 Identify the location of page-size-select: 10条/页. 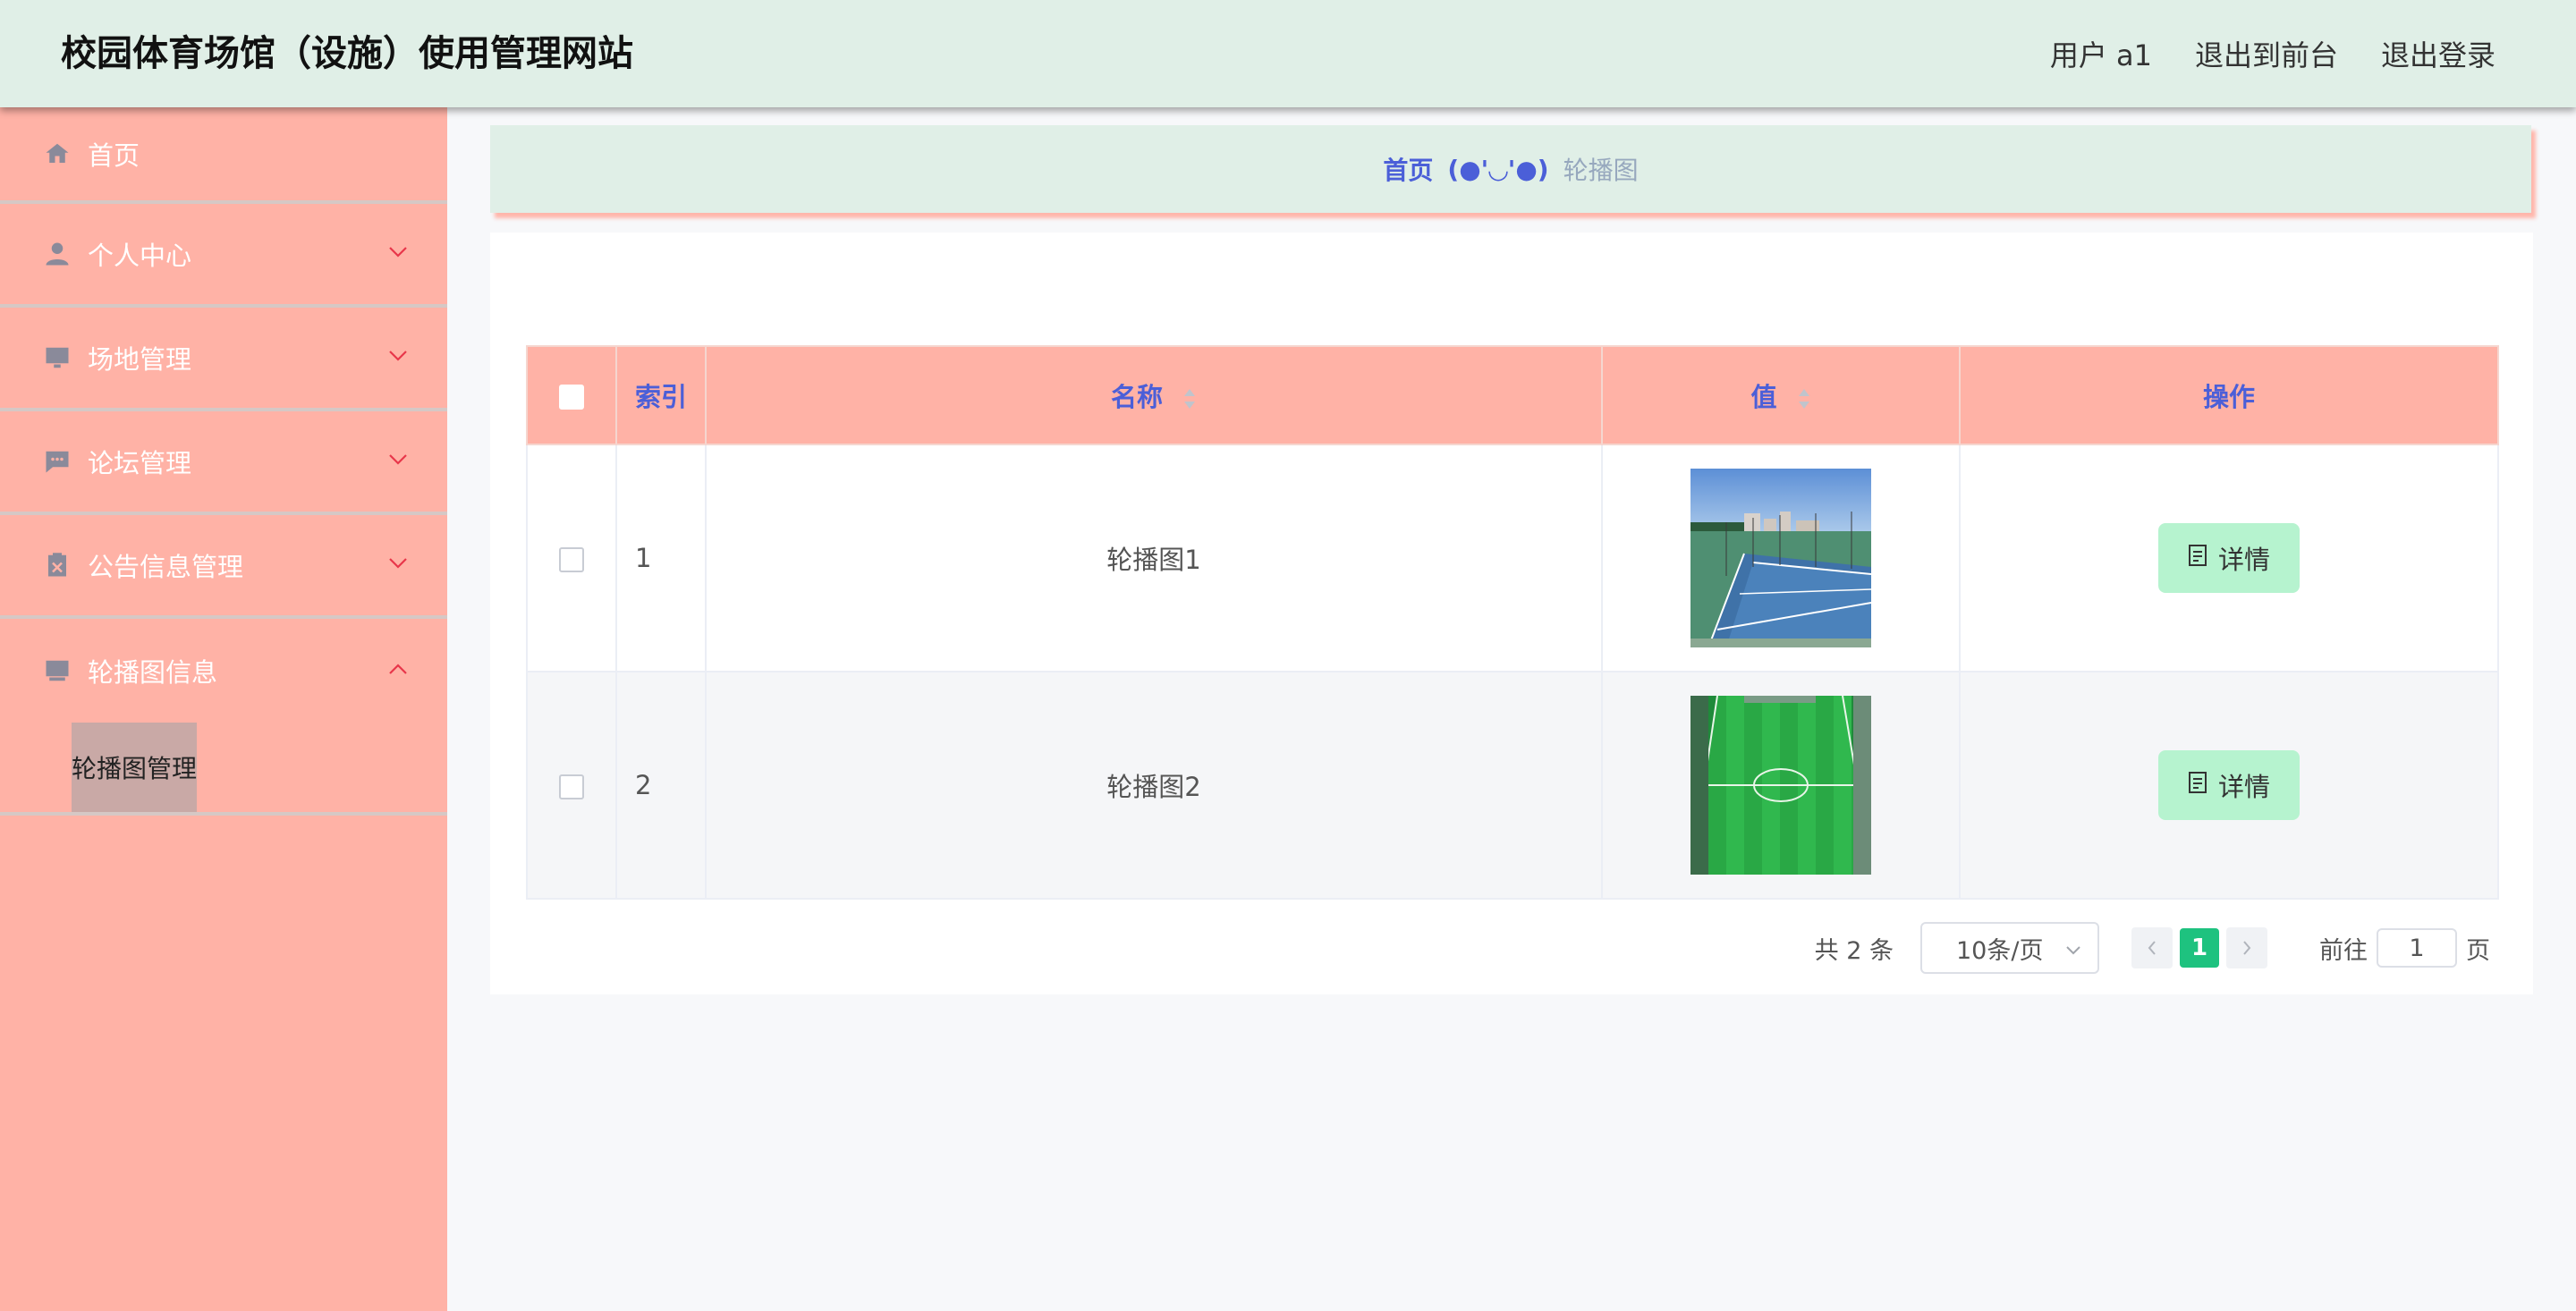
(2009, 948).